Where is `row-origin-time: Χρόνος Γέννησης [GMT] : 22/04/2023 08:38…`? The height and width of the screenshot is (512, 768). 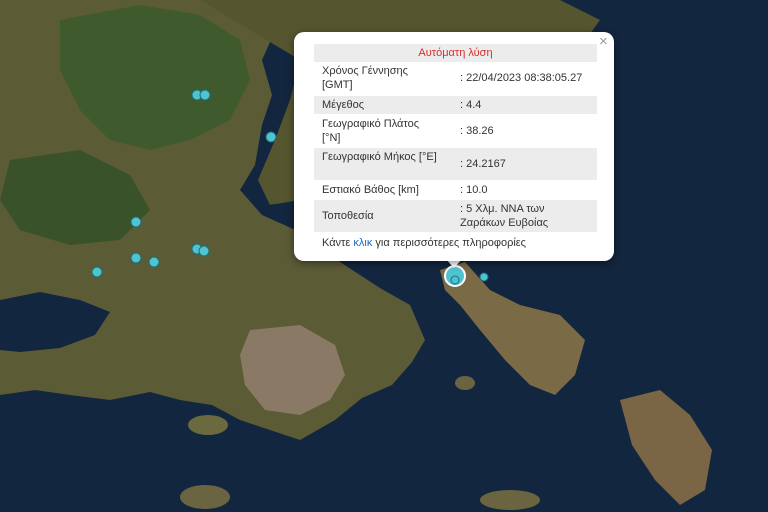 row-origin-time: Χρόνος Γέννησης [GMT] : 22/04/2023 08:38… is located at coordinates (455, 78).